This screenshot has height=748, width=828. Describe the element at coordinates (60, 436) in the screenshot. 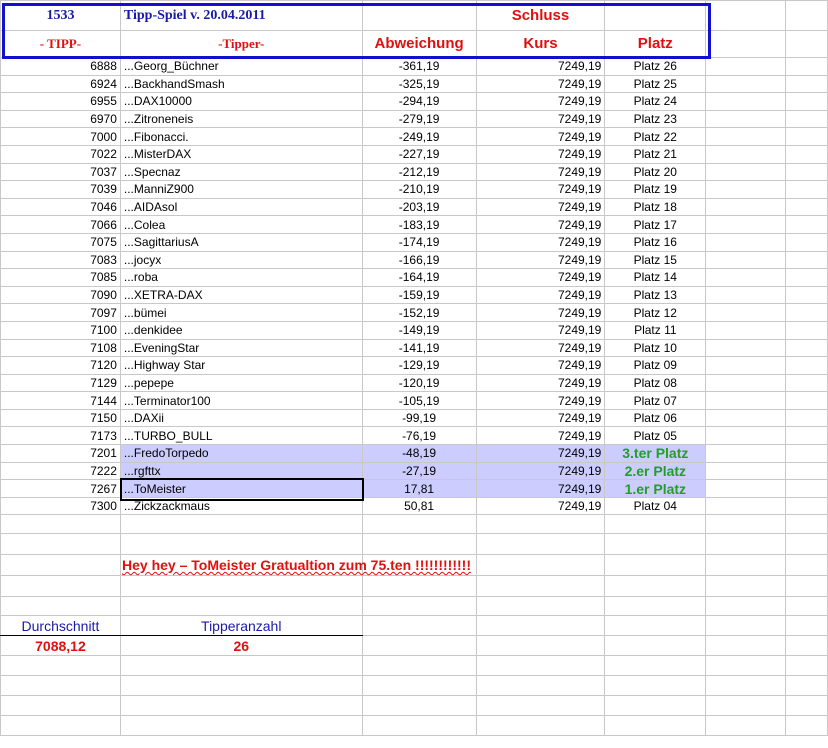

I see `tipp-value: 7173` at that location.